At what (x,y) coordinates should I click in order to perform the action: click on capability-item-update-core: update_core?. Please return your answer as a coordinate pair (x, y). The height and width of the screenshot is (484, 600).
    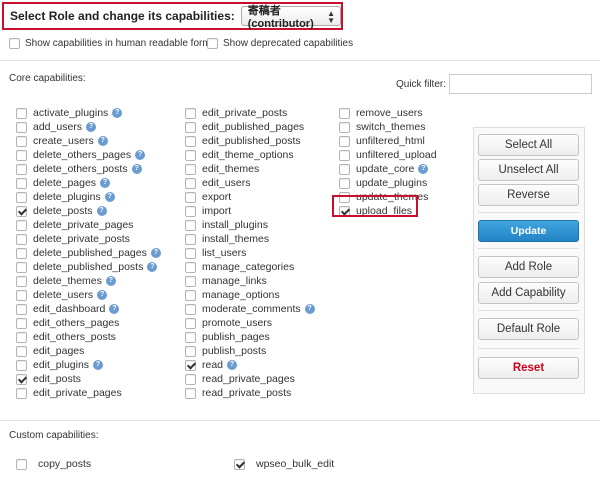
    Looking at the image, I should click on (388, 169).